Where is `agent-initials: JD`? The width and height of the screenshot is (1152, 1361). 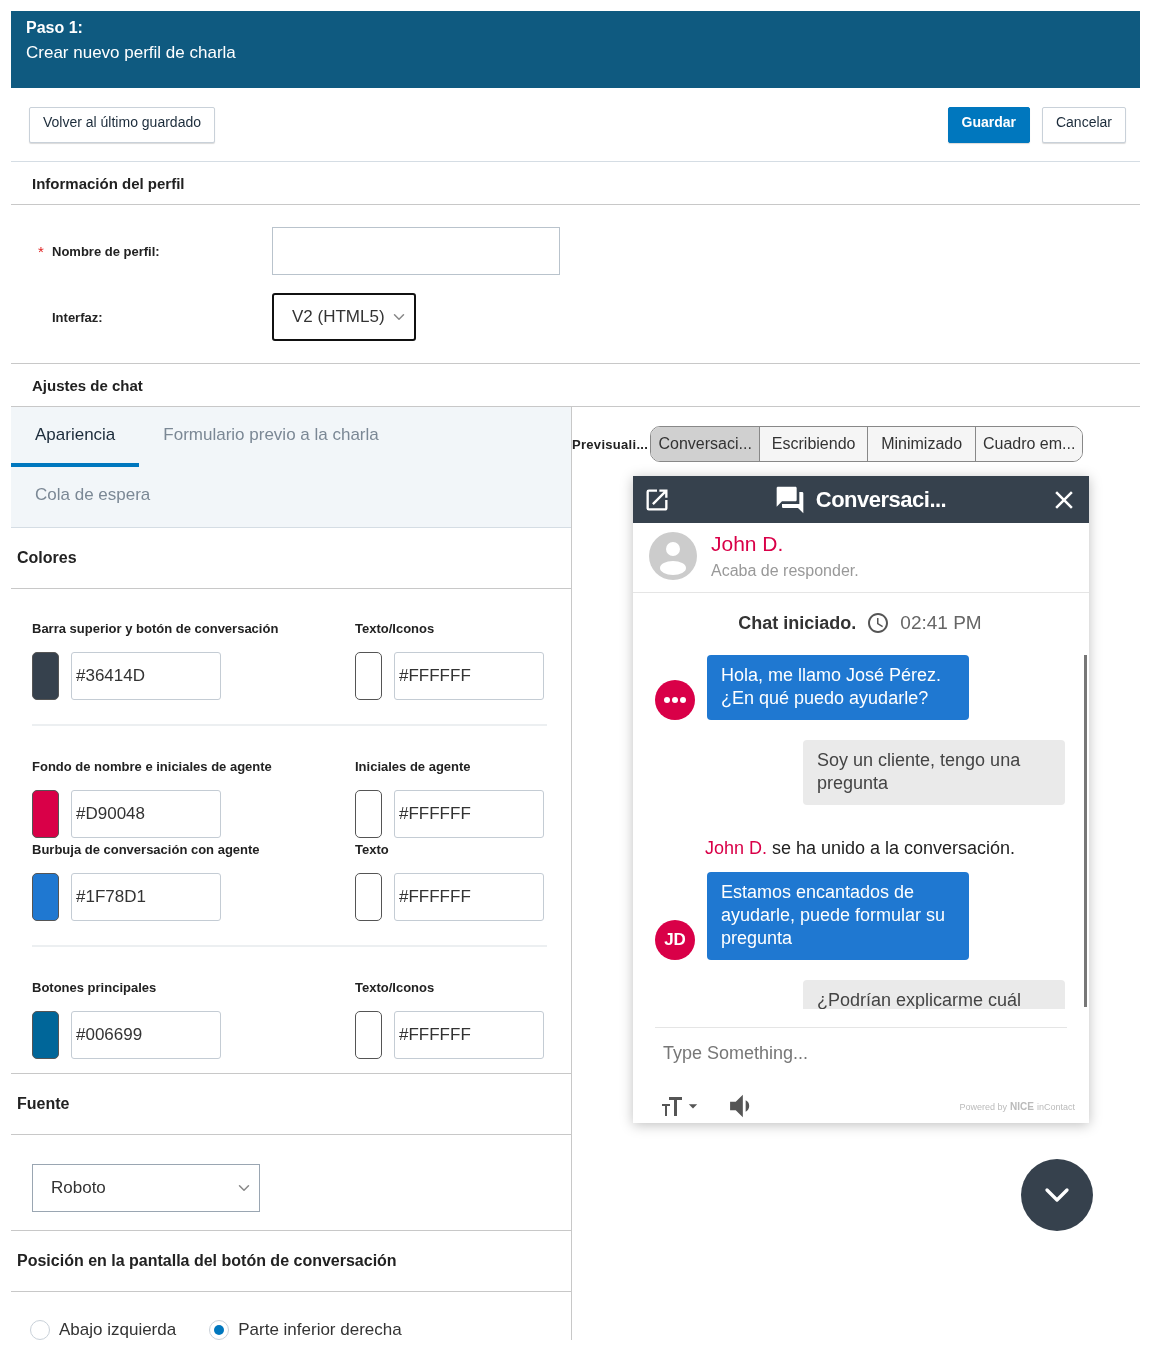
agent-initials: JD is located at coordinates (675, 940).